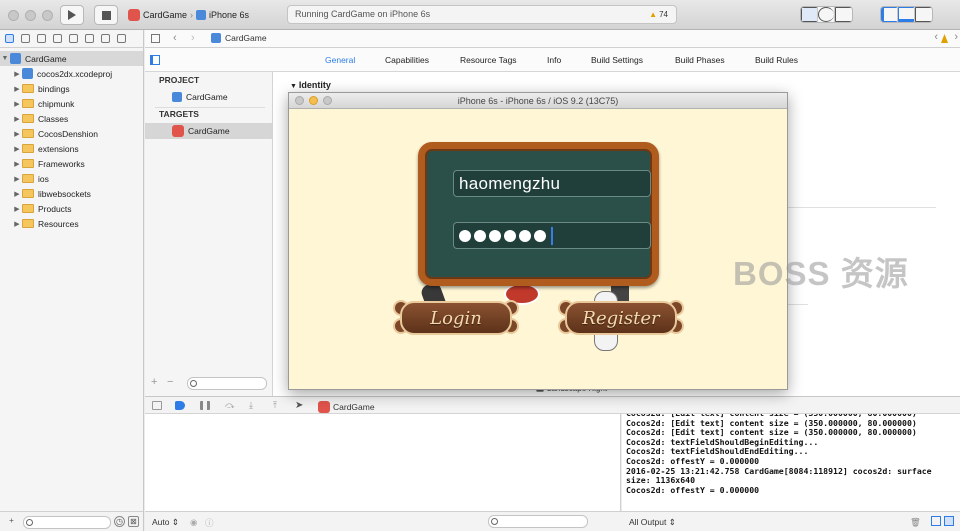 The image size is (960, 531). I want to click on tree-row: ▶ Products, so click(71, 208).